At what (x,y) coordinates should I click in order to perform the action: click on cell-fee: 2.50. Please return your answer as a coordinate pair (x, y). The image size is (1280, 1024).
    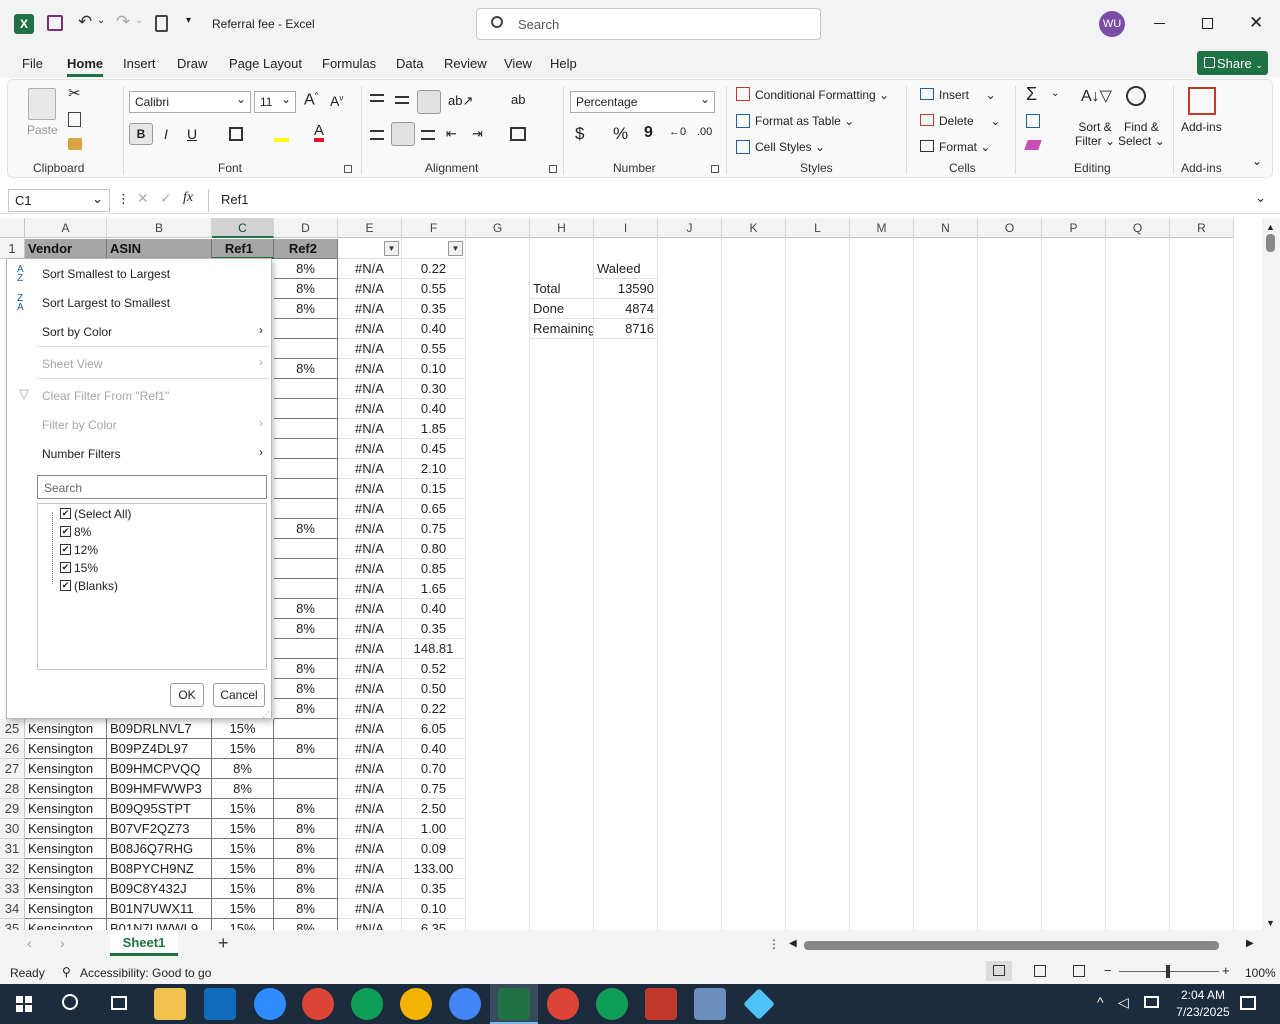
    Looking at the image, I should click on (434, 809).